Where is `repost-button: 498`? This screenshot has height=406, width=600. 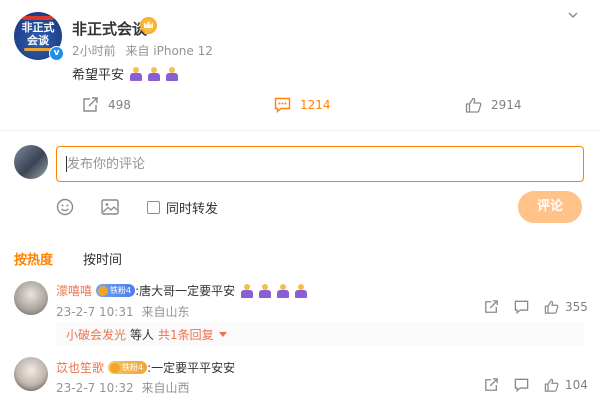
repost-button: 498 is located at coordinates (106, 105).